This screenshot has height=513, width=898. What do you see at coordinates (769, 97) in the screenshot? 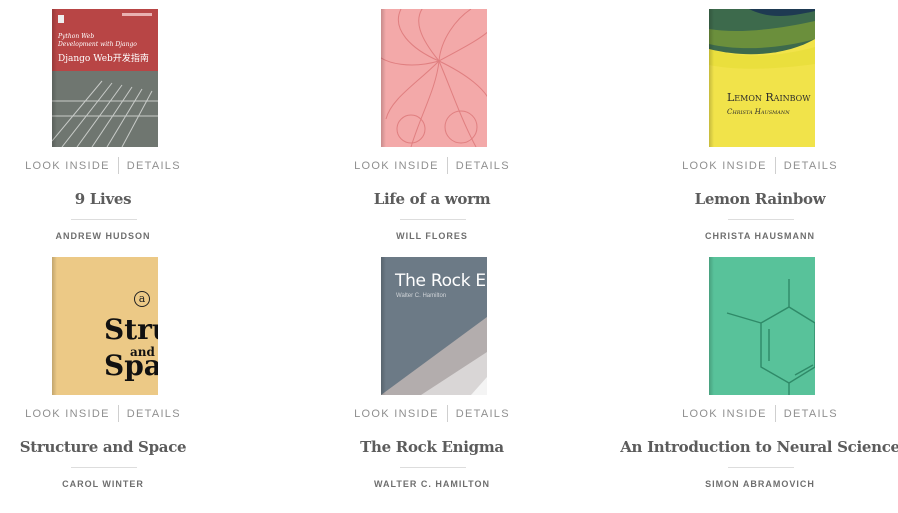
I see `cover-line: Lemon Rainbow` at bounding box center [769, 97].